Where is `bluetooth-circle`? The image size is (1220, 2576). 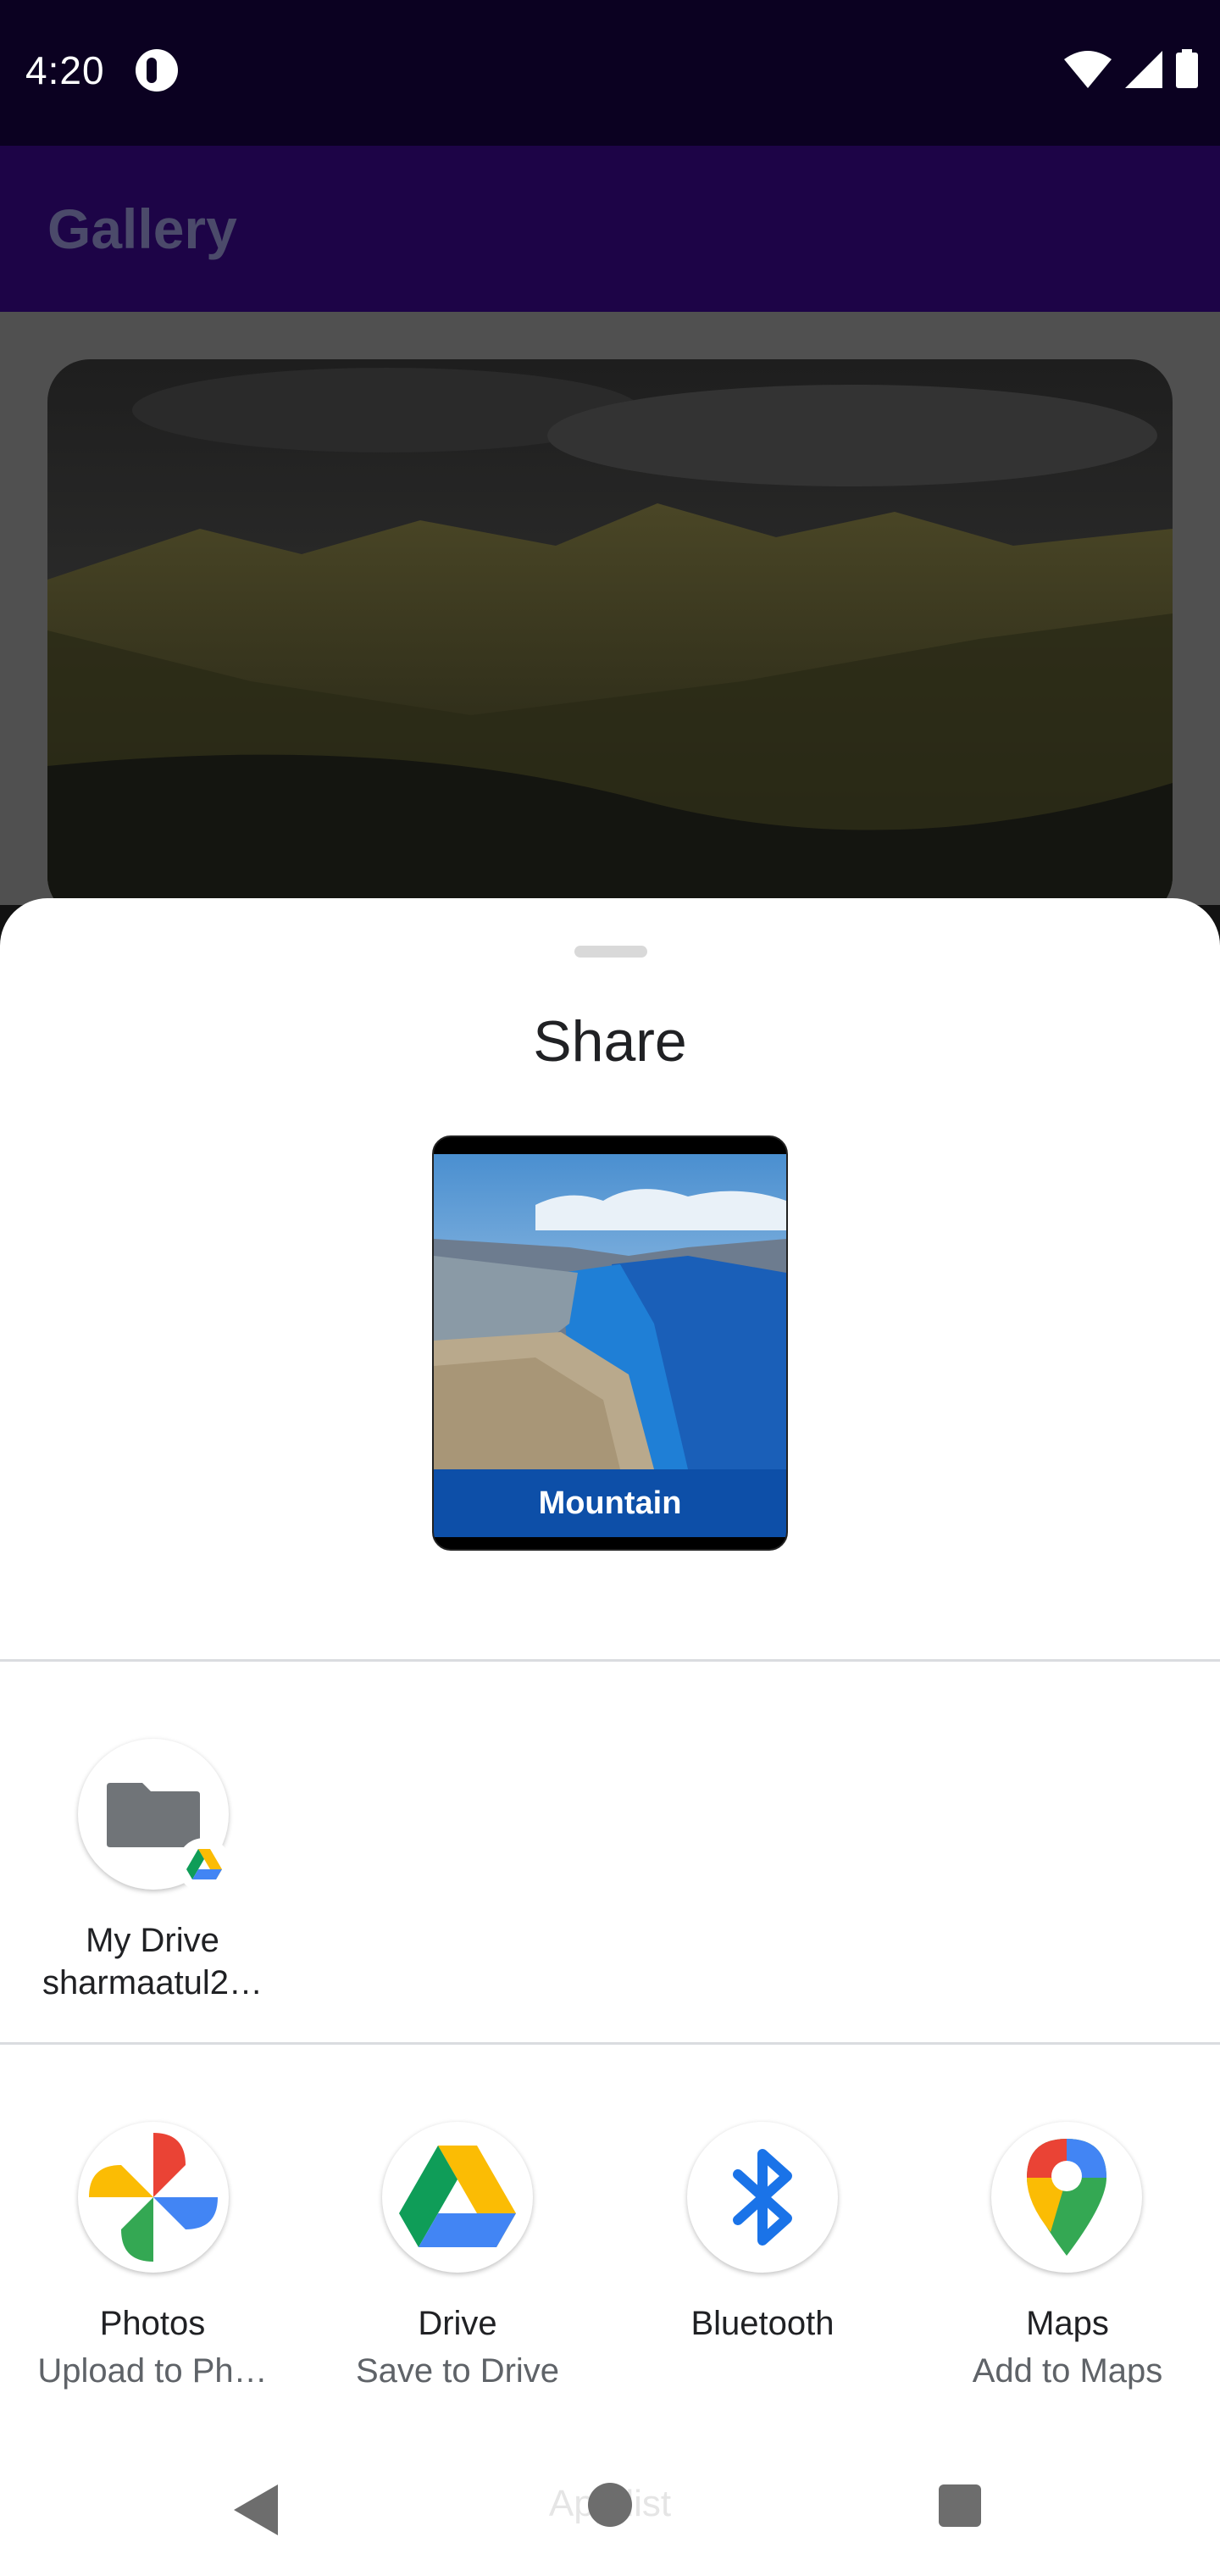 bluetooth-circle is located at coordinates (762, 2197).